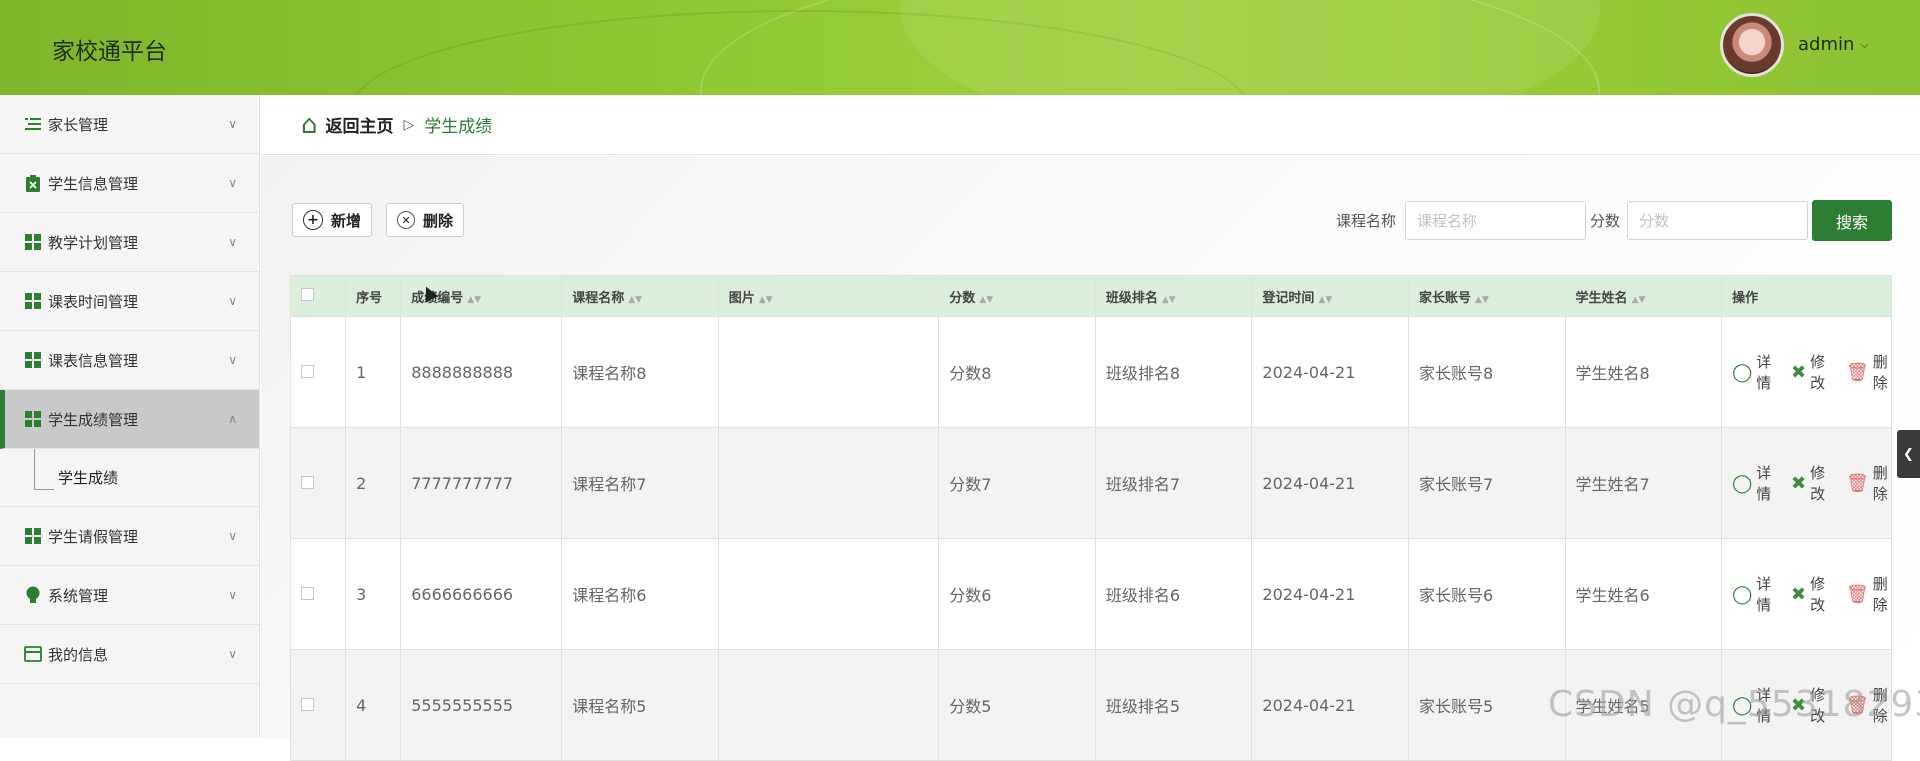  What do you see at coordinates (88, 478) in the screenshot?
I see `sidebar-subitem-label: 学生成绩` at bounding box center [88, 478].